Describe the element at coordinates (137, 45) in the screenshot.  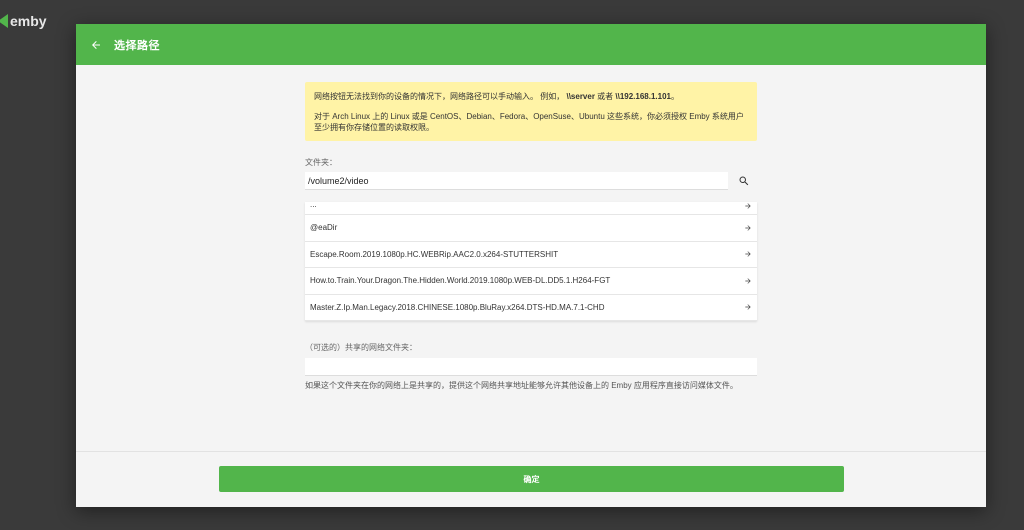
I see `dialog-title: 选择路径` at that location.